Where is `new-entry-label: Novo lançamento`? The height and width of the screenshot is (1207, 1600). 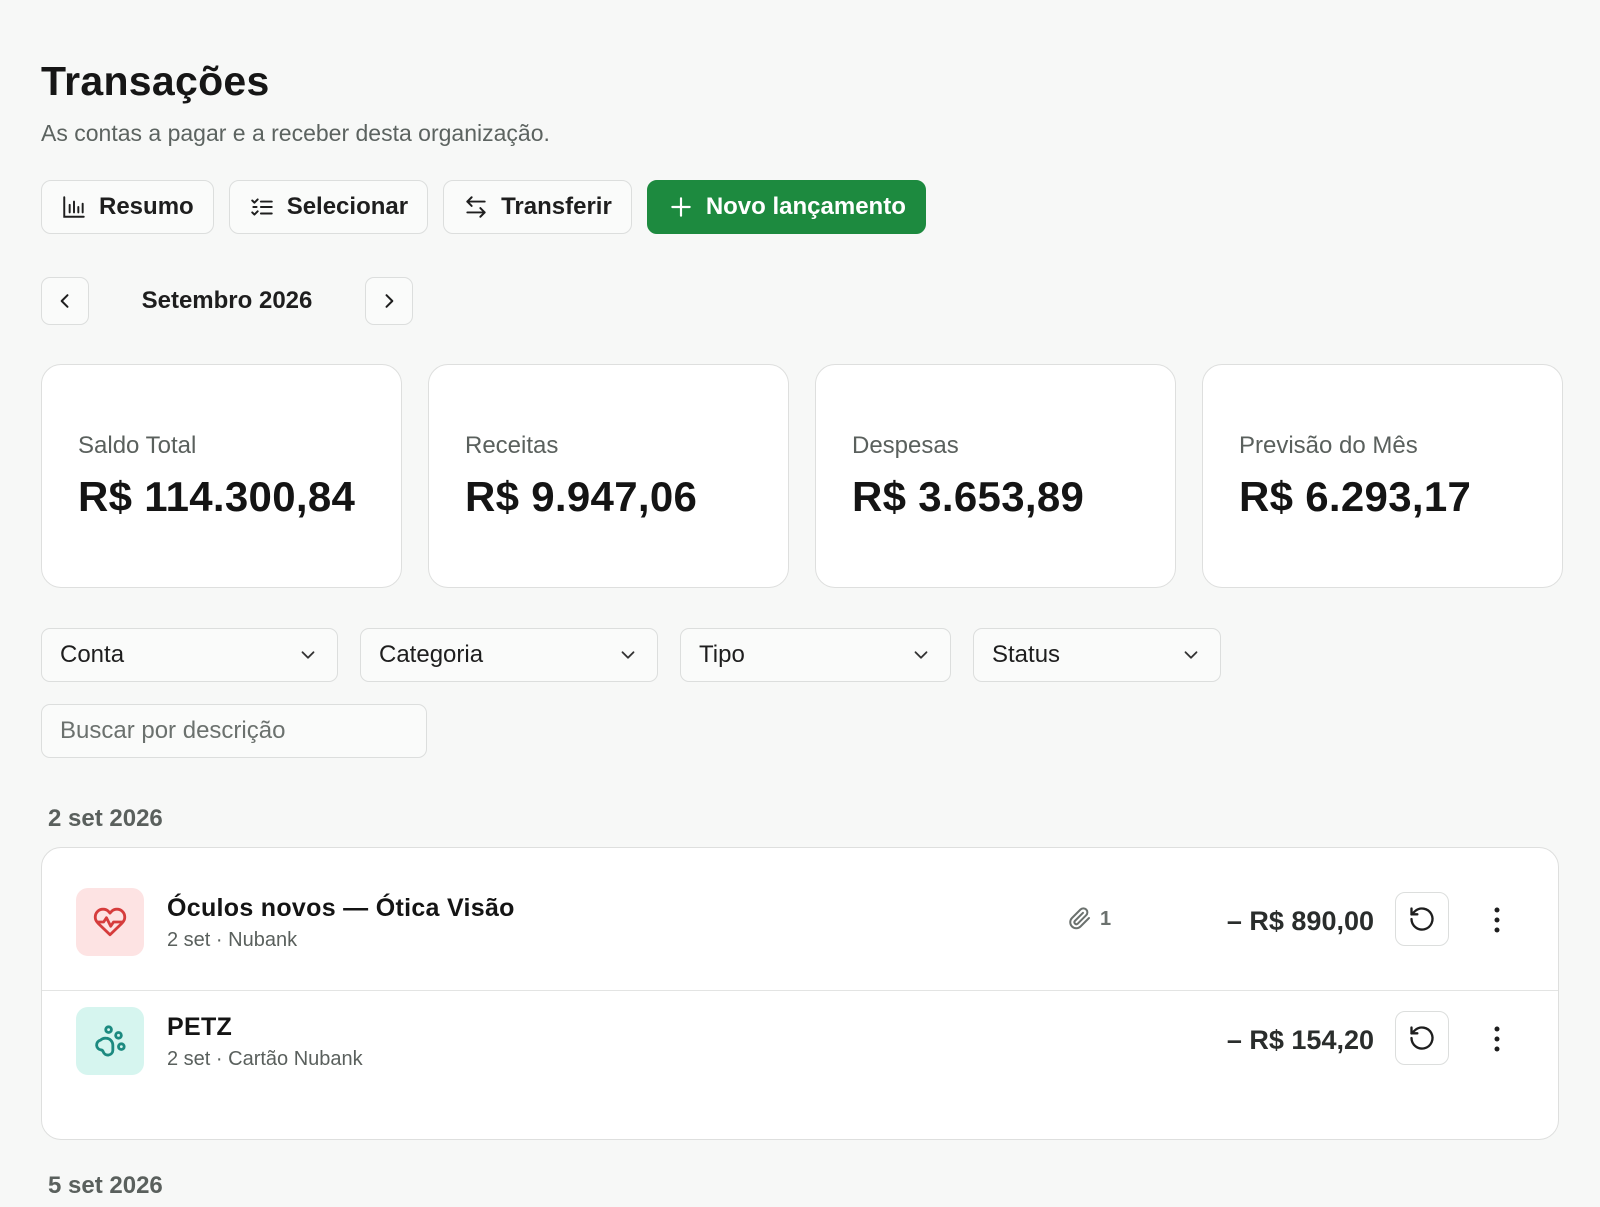
new-entry-label: Novo lançamento is located at coordinates (805, 206).